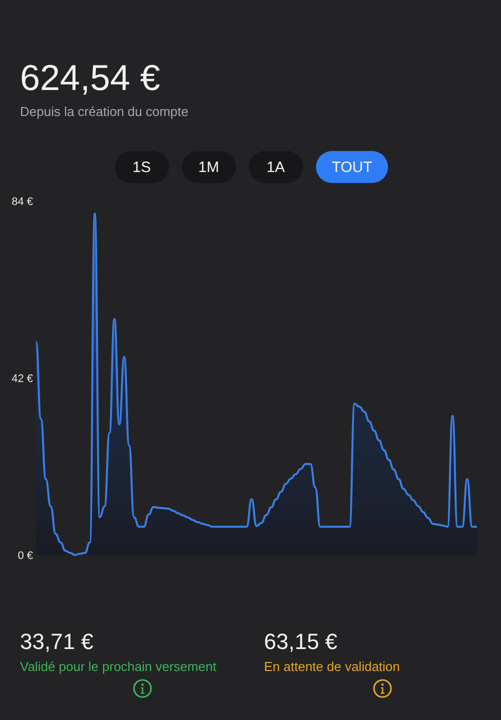 The image size is (501, 720). What do you see at coordinates (90, 78) in the screenshot?
I see `balance-amount: 624,54 €` at bounding box center [90, 78].